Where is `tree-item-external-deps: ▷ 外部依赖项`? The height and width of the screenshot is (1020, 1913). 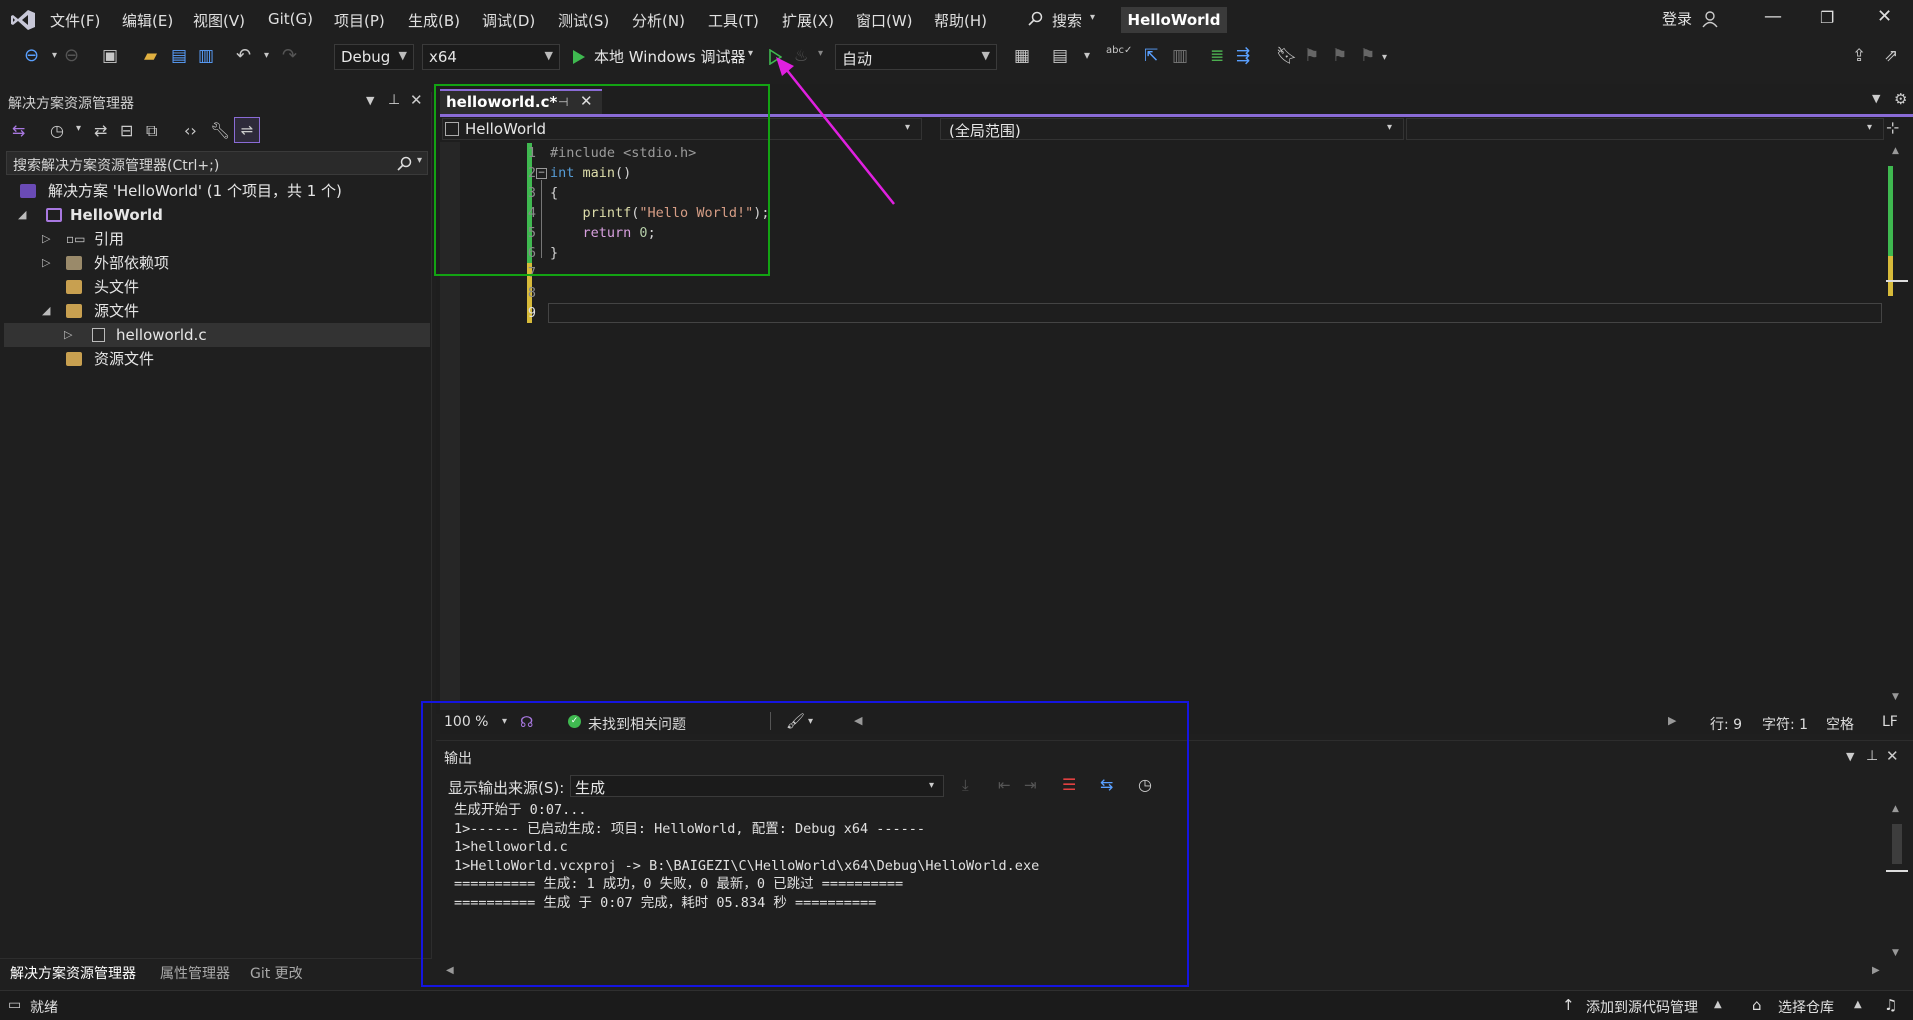
tree-item-external-deps: ▷ 外部依赖项 is located at coordinates (217, 263).